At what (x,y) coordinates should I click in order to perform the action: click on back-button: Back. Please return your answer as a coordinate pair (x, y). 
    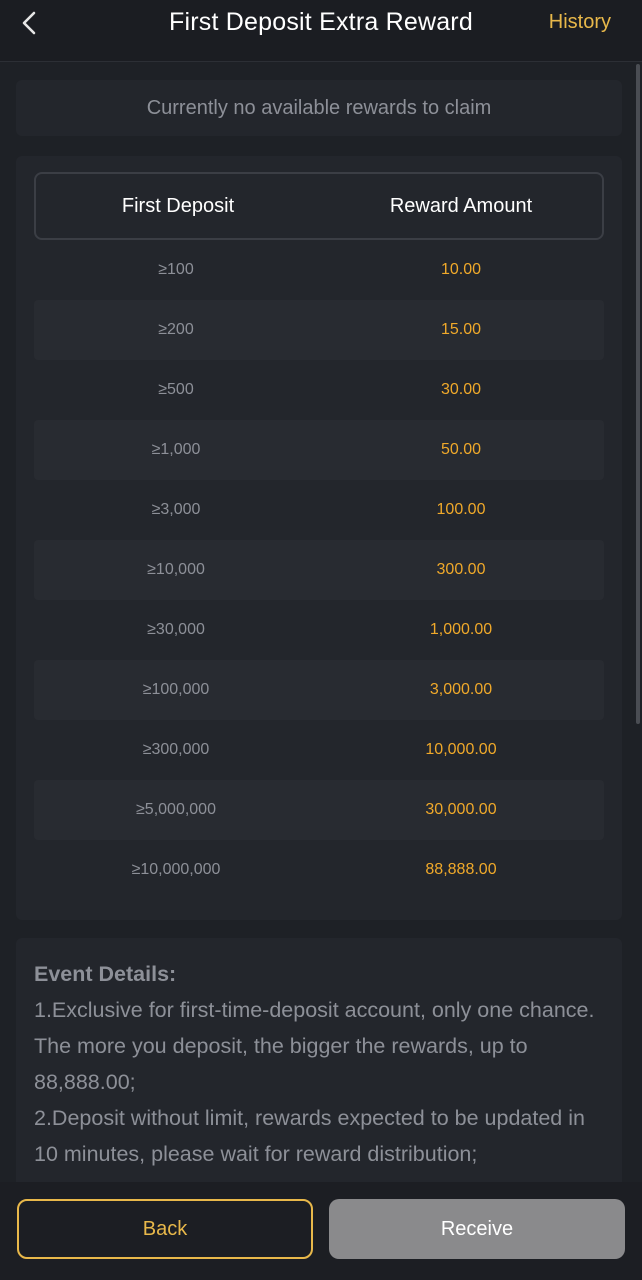
    Looking at the image, I should click on (165, 1229).